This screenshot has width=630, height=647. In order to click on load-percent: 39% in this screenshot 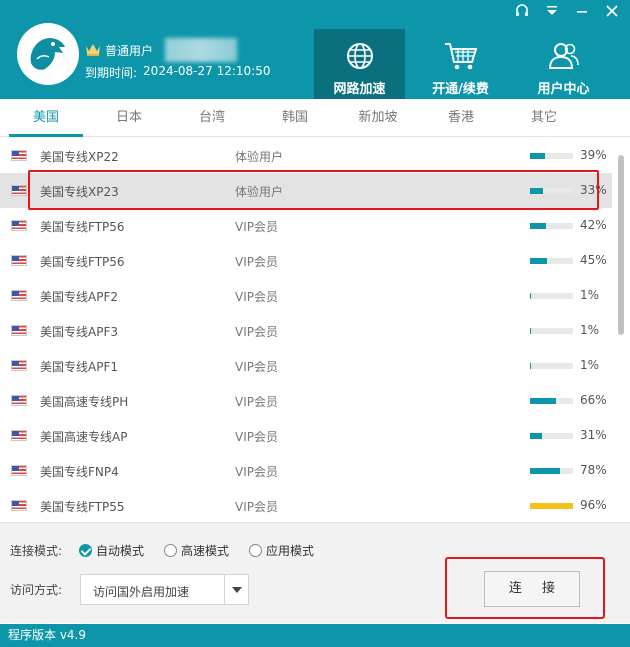, I will do `click(593, 155)`.